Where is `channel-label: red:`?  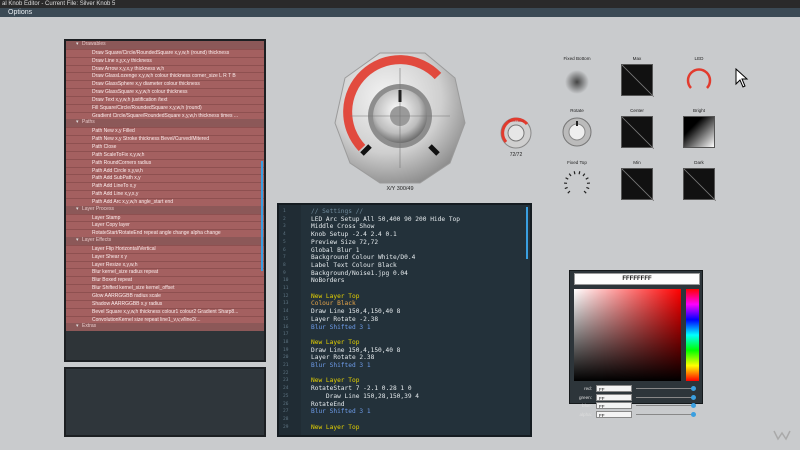 channel-label: red: is located at coordinates (588, 388).